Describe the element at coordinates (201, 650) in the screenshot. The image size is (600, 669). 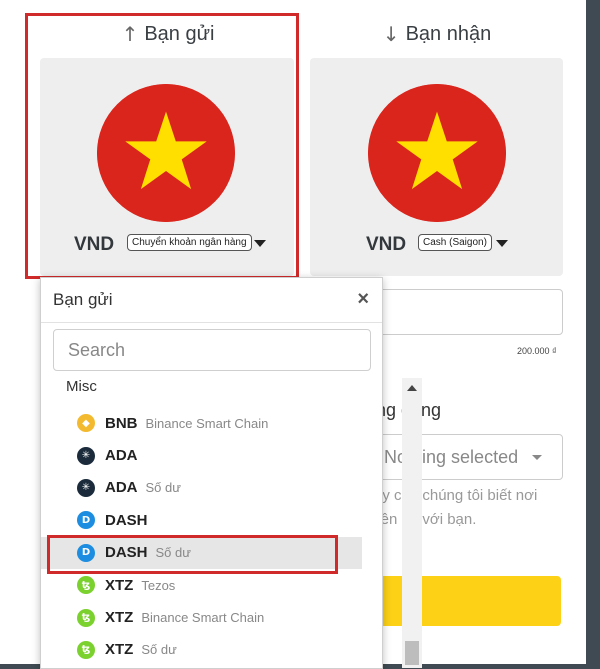
I see `list-item: ꜩ XTZ Số dư` at that location.